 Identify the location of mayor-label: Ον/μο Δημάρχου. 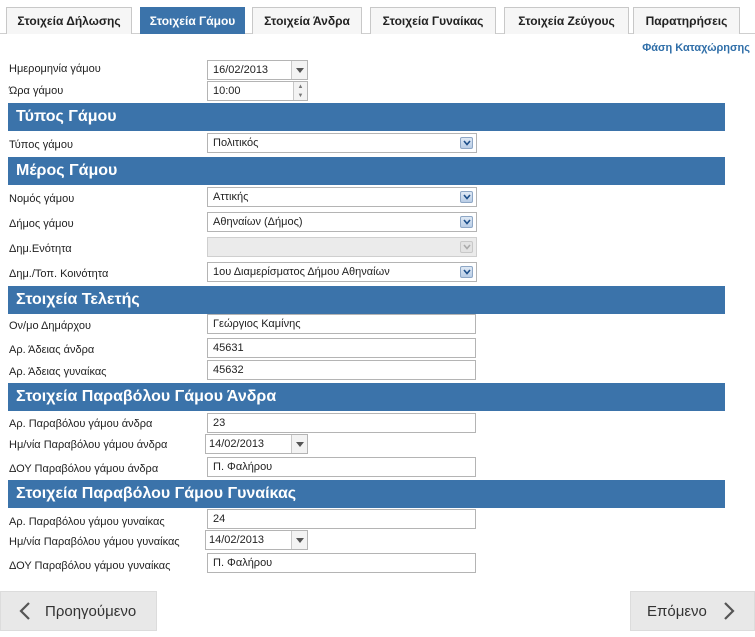
(50, 326).